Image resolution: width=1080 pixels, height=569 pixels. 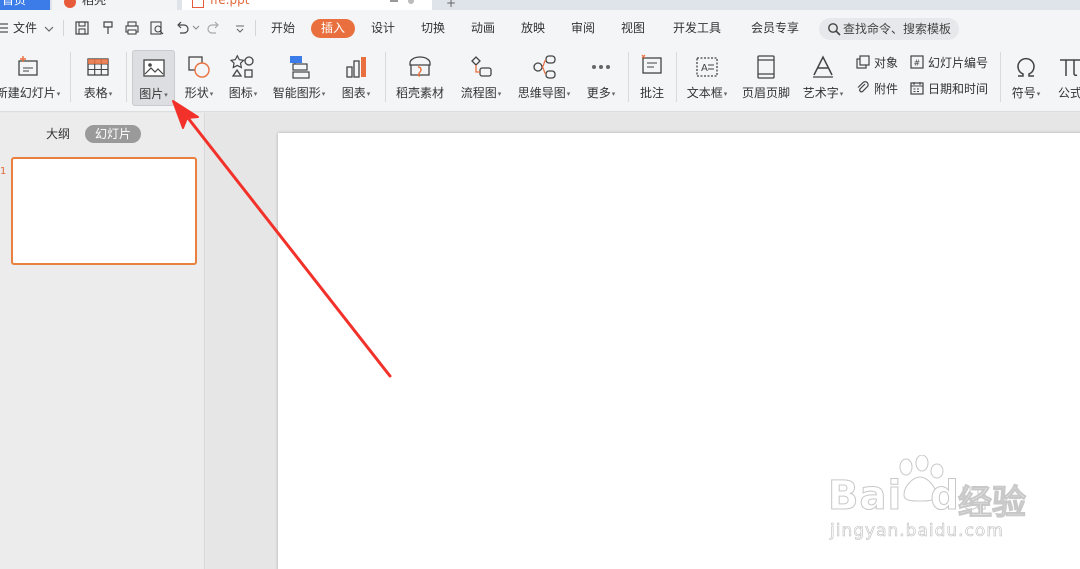 I want to click on icon-button: 图标▾, so click(x=243, y=78).